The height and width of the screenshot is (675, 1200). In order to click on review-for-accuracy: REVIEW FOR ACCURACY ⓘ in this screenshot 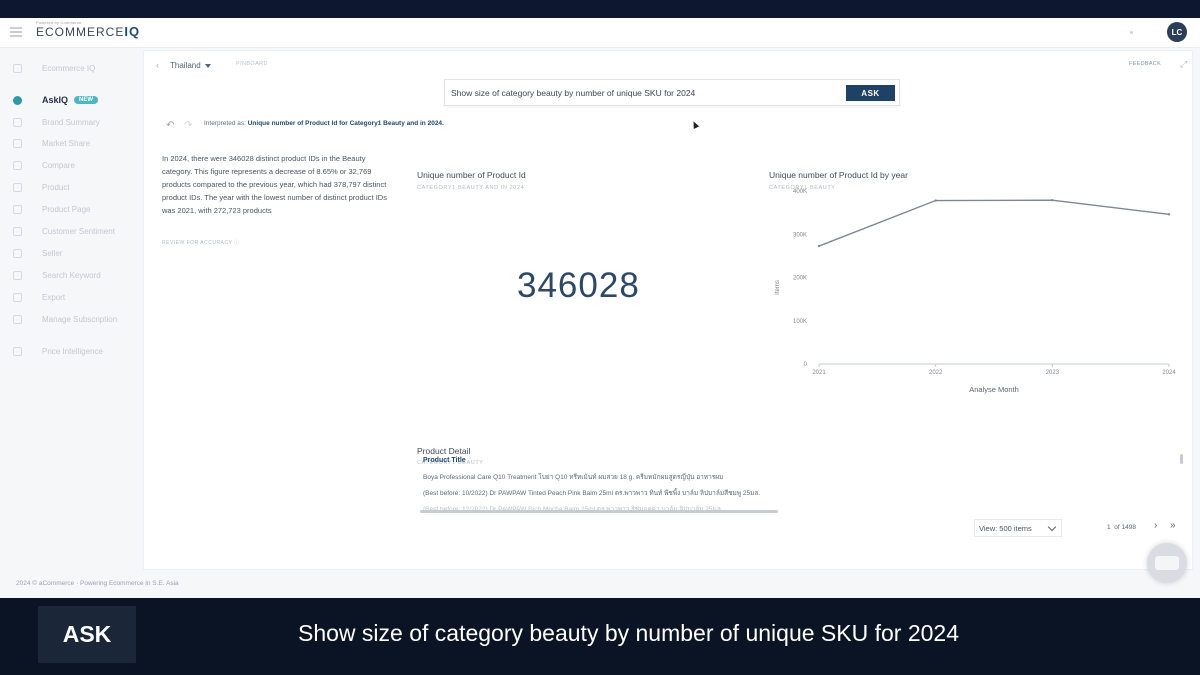, I will do `click(201, 242)`.